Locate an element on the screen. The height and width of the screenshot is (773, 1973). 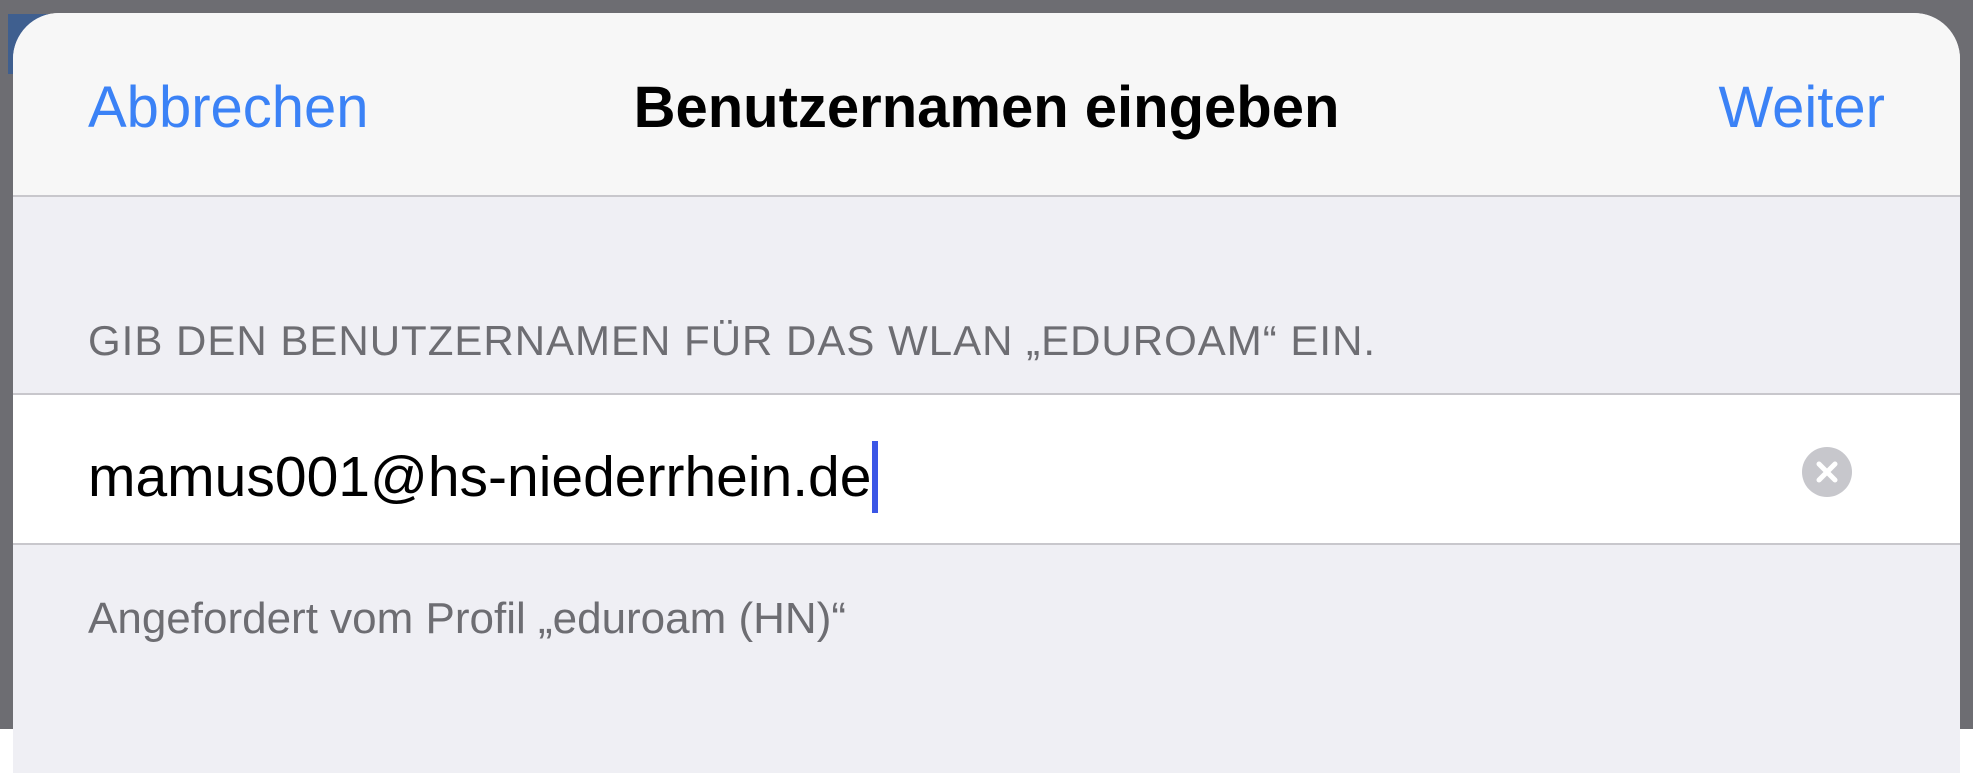
profile-footer-note: Angefordert vom Profil „eduroam (HN)“ is located at coordinates (467, 618).